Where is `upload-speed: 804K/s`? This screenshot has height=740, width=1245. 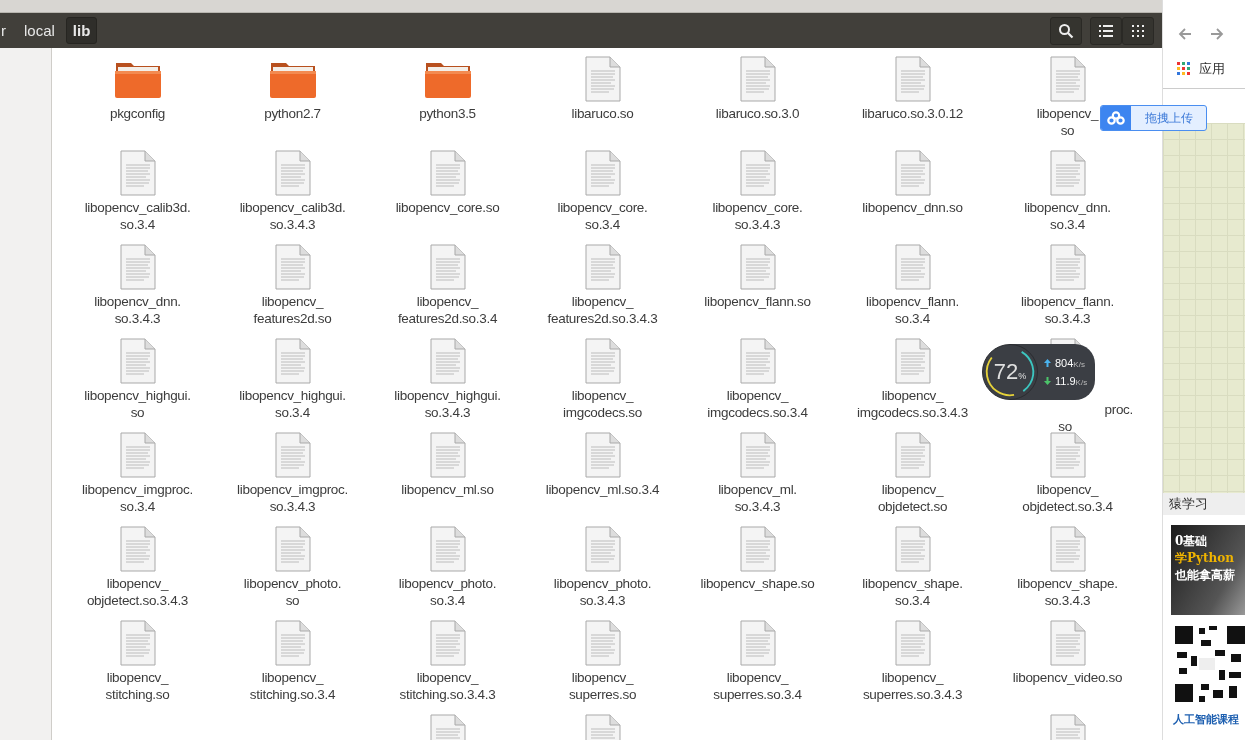
upload-speed: 804K/s is located at coordinates (1070, 363).